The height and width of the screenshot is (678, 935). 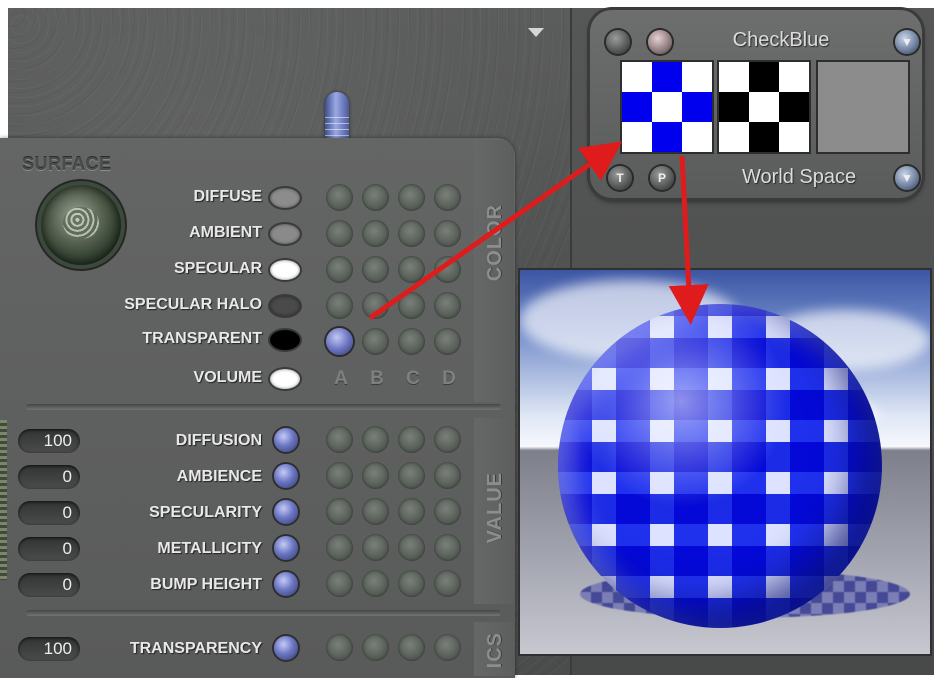 I want to click on volume-swatch, so click(x=285, y=379).